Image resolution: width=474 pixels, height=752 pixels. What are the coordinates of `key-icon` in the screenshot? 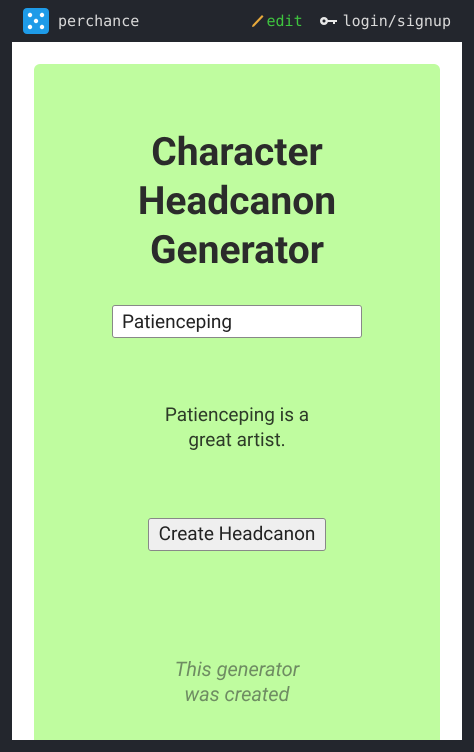 It's located at (327, 21).